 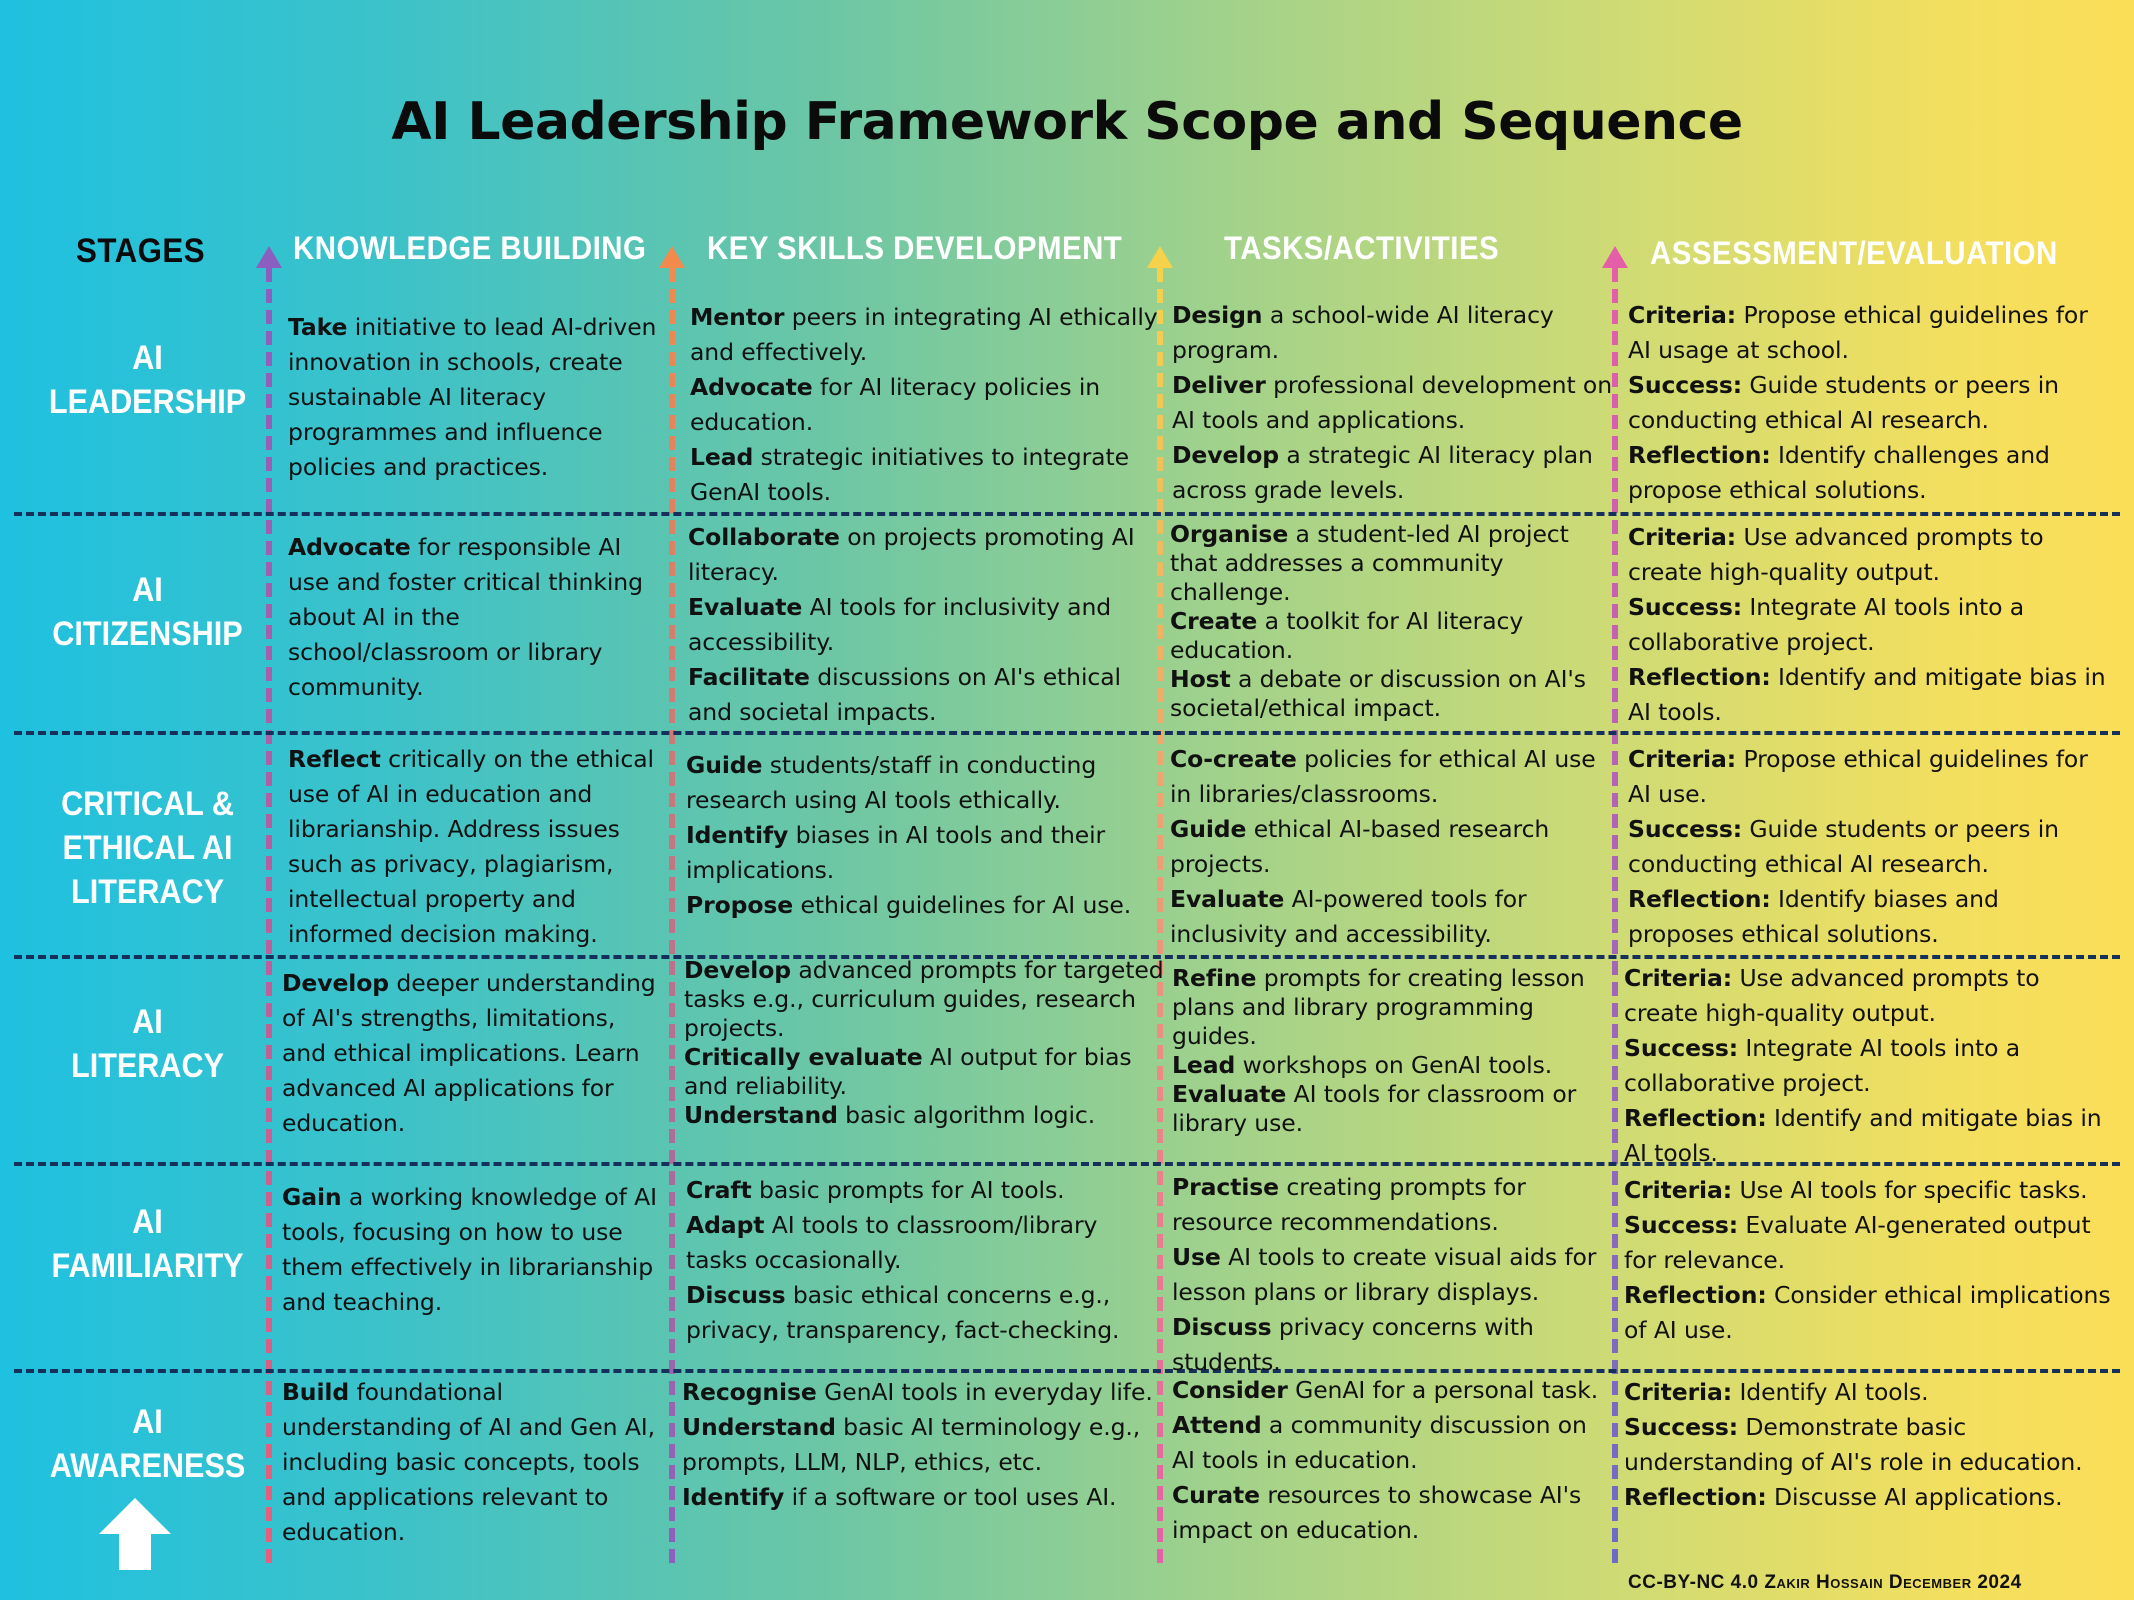 I want to click on text-line: Craft basic prompts for AI tools., so click(x=875, y=1190).